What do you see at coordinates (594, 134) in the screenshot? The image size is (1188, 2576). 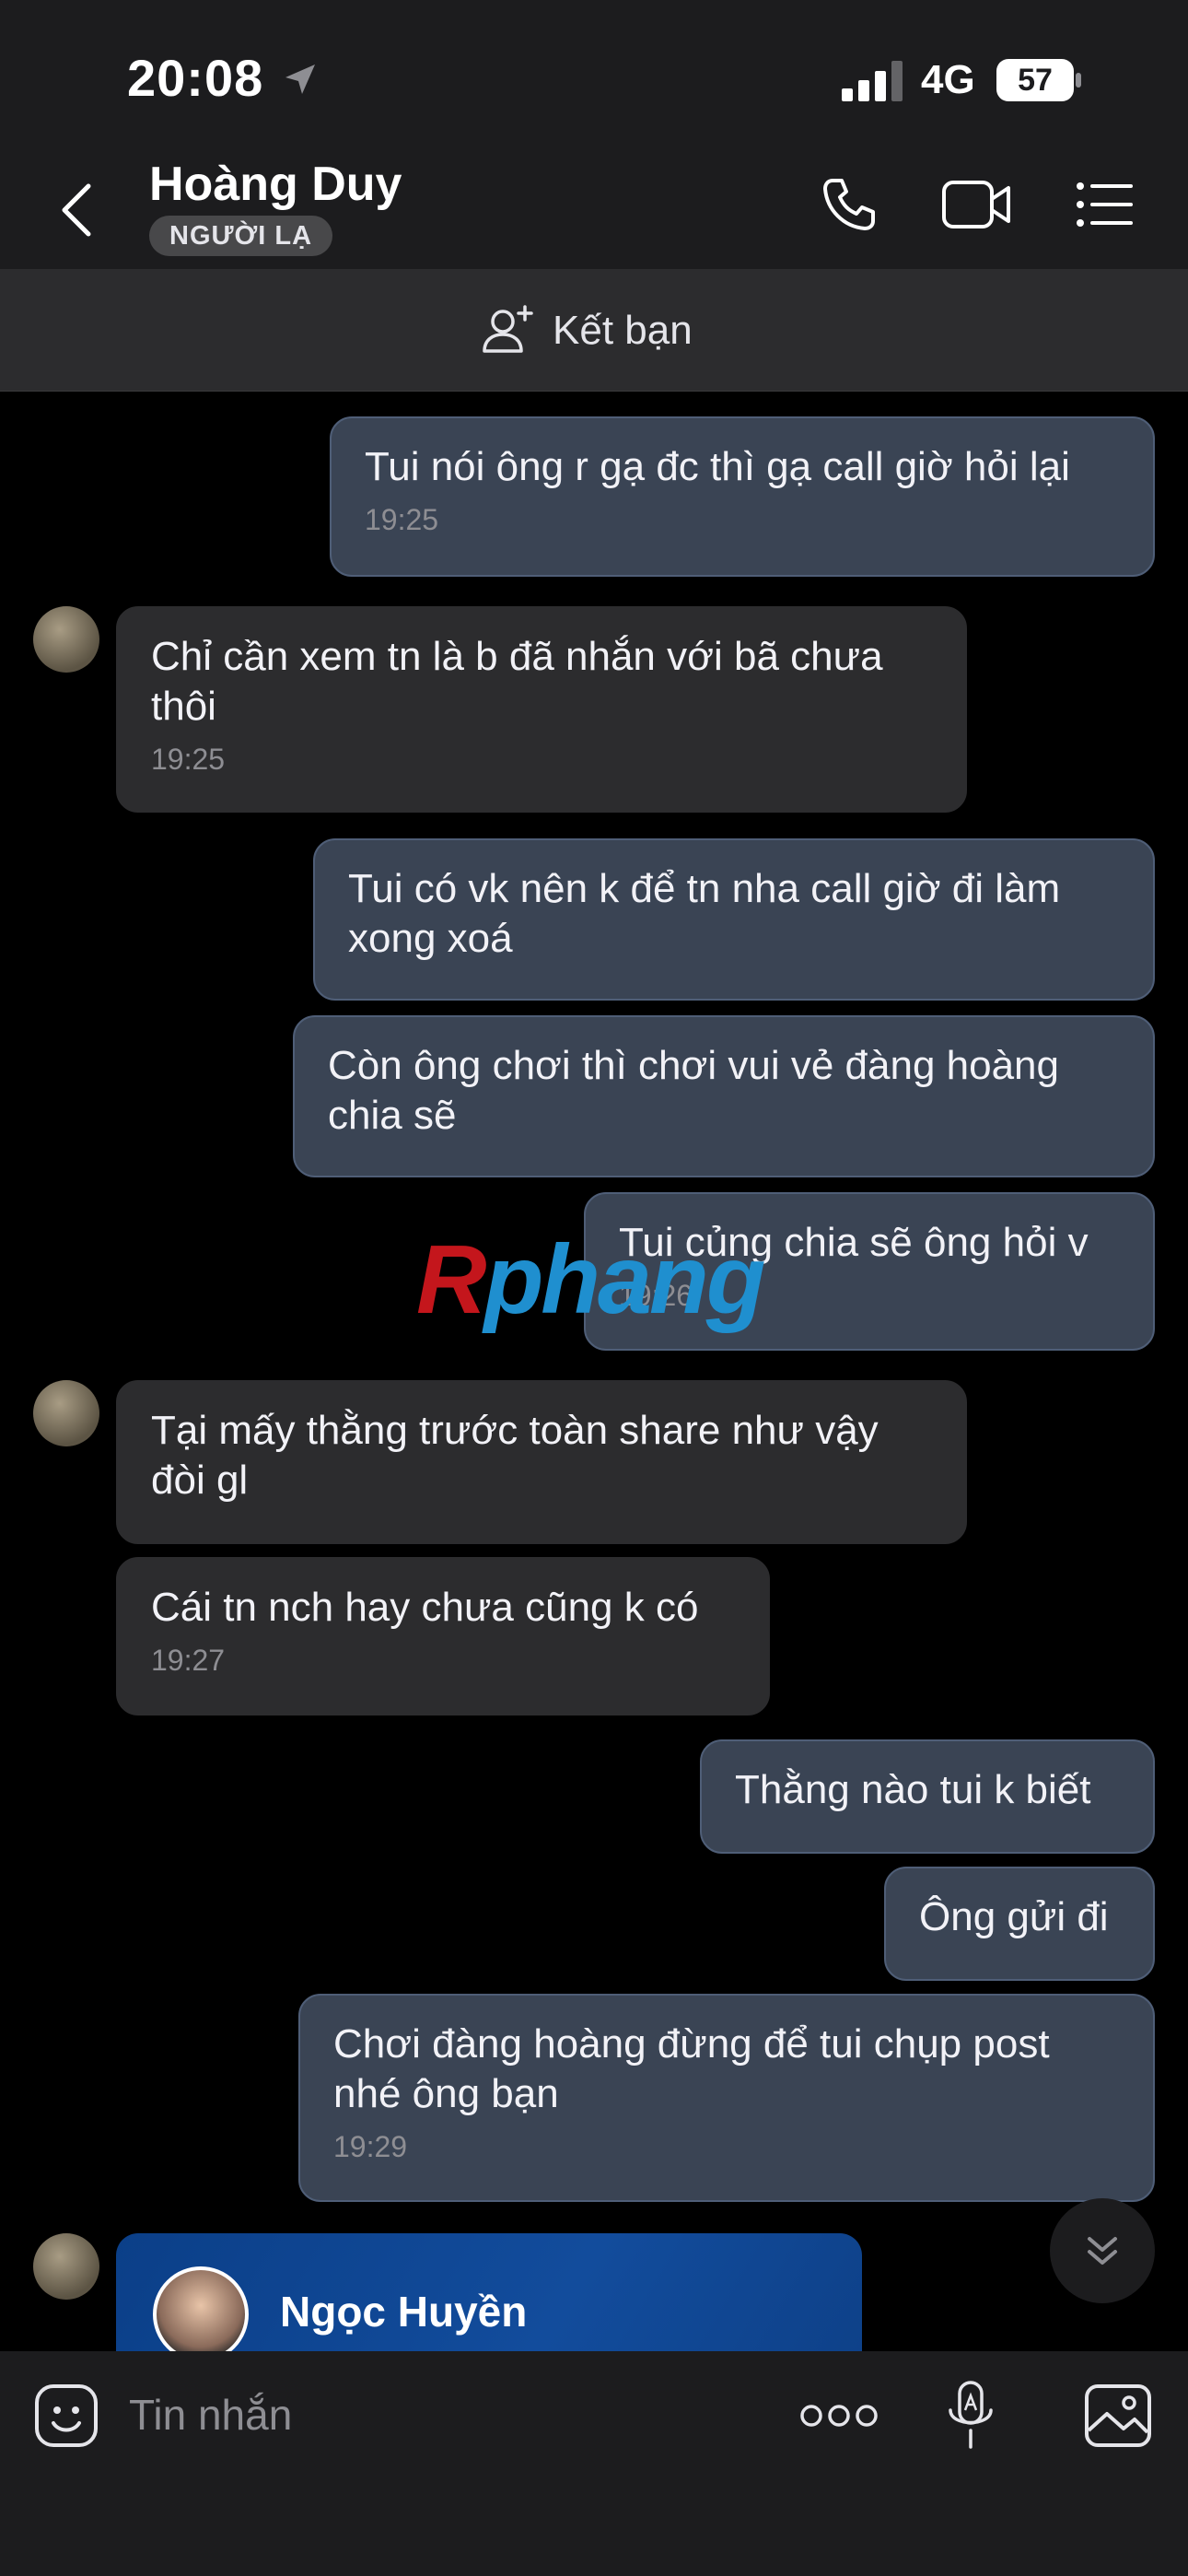 I see `top-bar: 20:08 4G 57 Hoàng Duy NGƯỜI LẠ` at bounding box center [594, 134].